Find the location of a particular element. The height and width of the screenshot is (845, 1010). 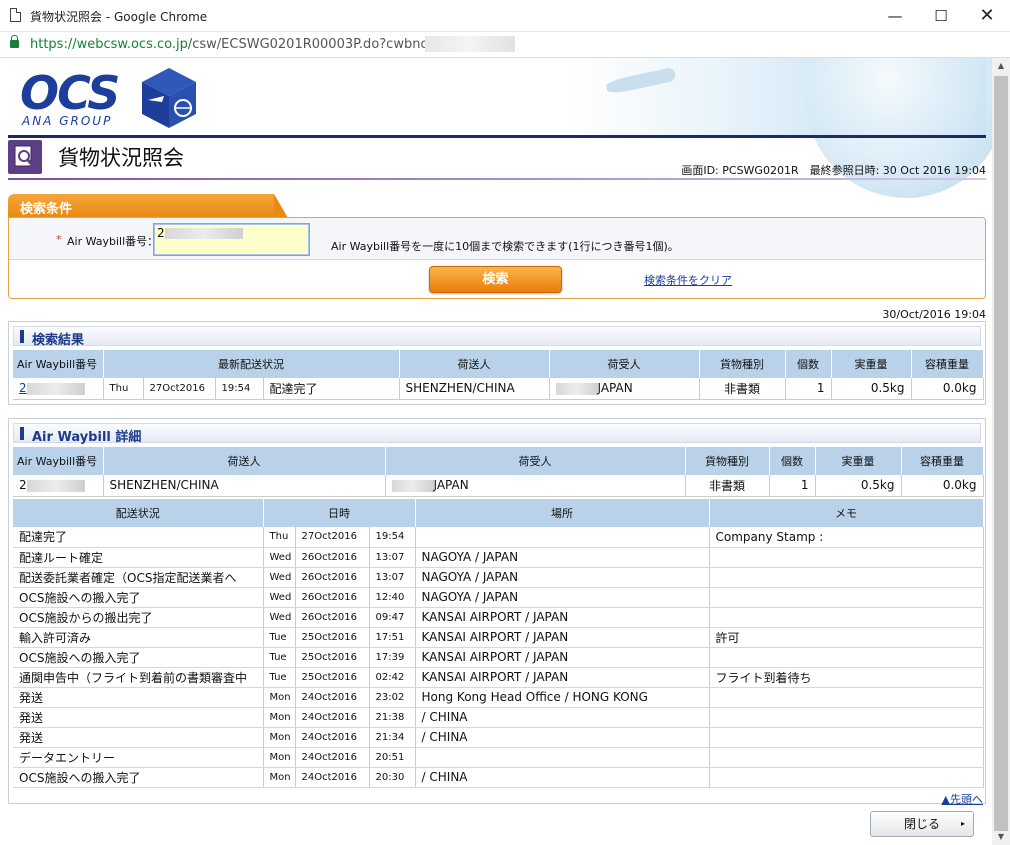

caret-right-icon: ▸ is located at coordinates (962, 823).